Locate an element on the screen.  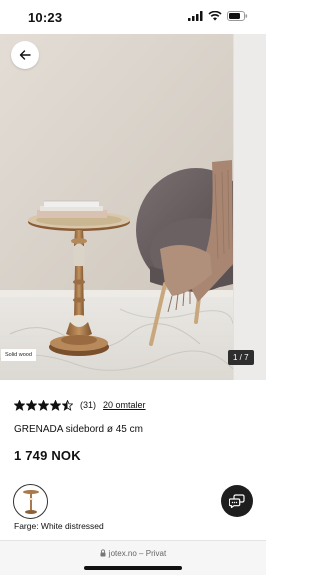
color-swatch is located at coordinates (30, 501).